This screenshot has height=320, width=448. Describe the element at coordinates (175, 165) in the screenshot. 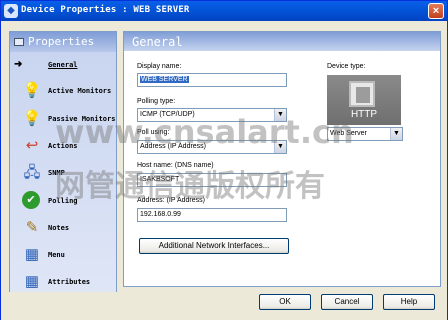

I see `host-name-label: Host name: (DNS name)` at that location.